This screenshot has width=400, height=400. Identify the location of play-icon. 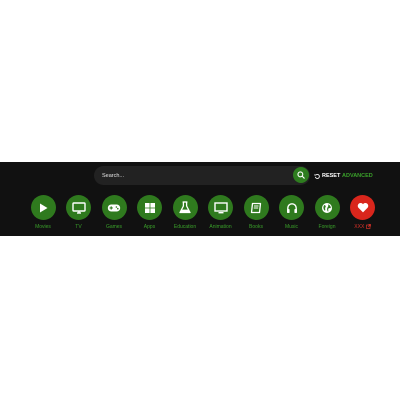
(43, 208).